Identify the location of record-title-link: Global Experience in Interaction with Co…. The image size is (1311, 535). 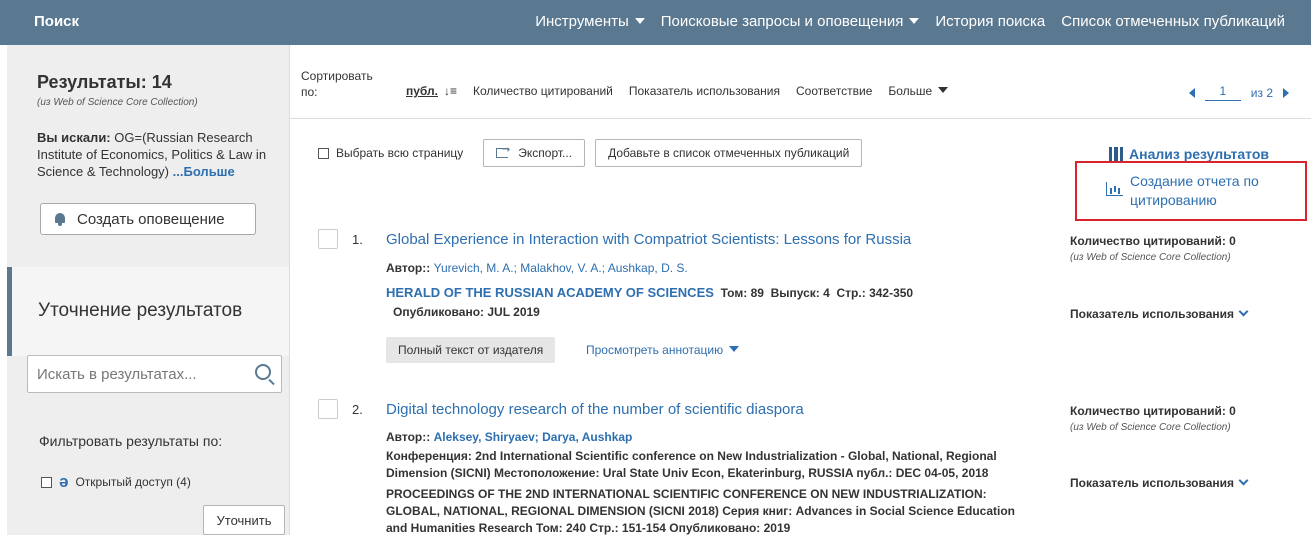
(648, 239).